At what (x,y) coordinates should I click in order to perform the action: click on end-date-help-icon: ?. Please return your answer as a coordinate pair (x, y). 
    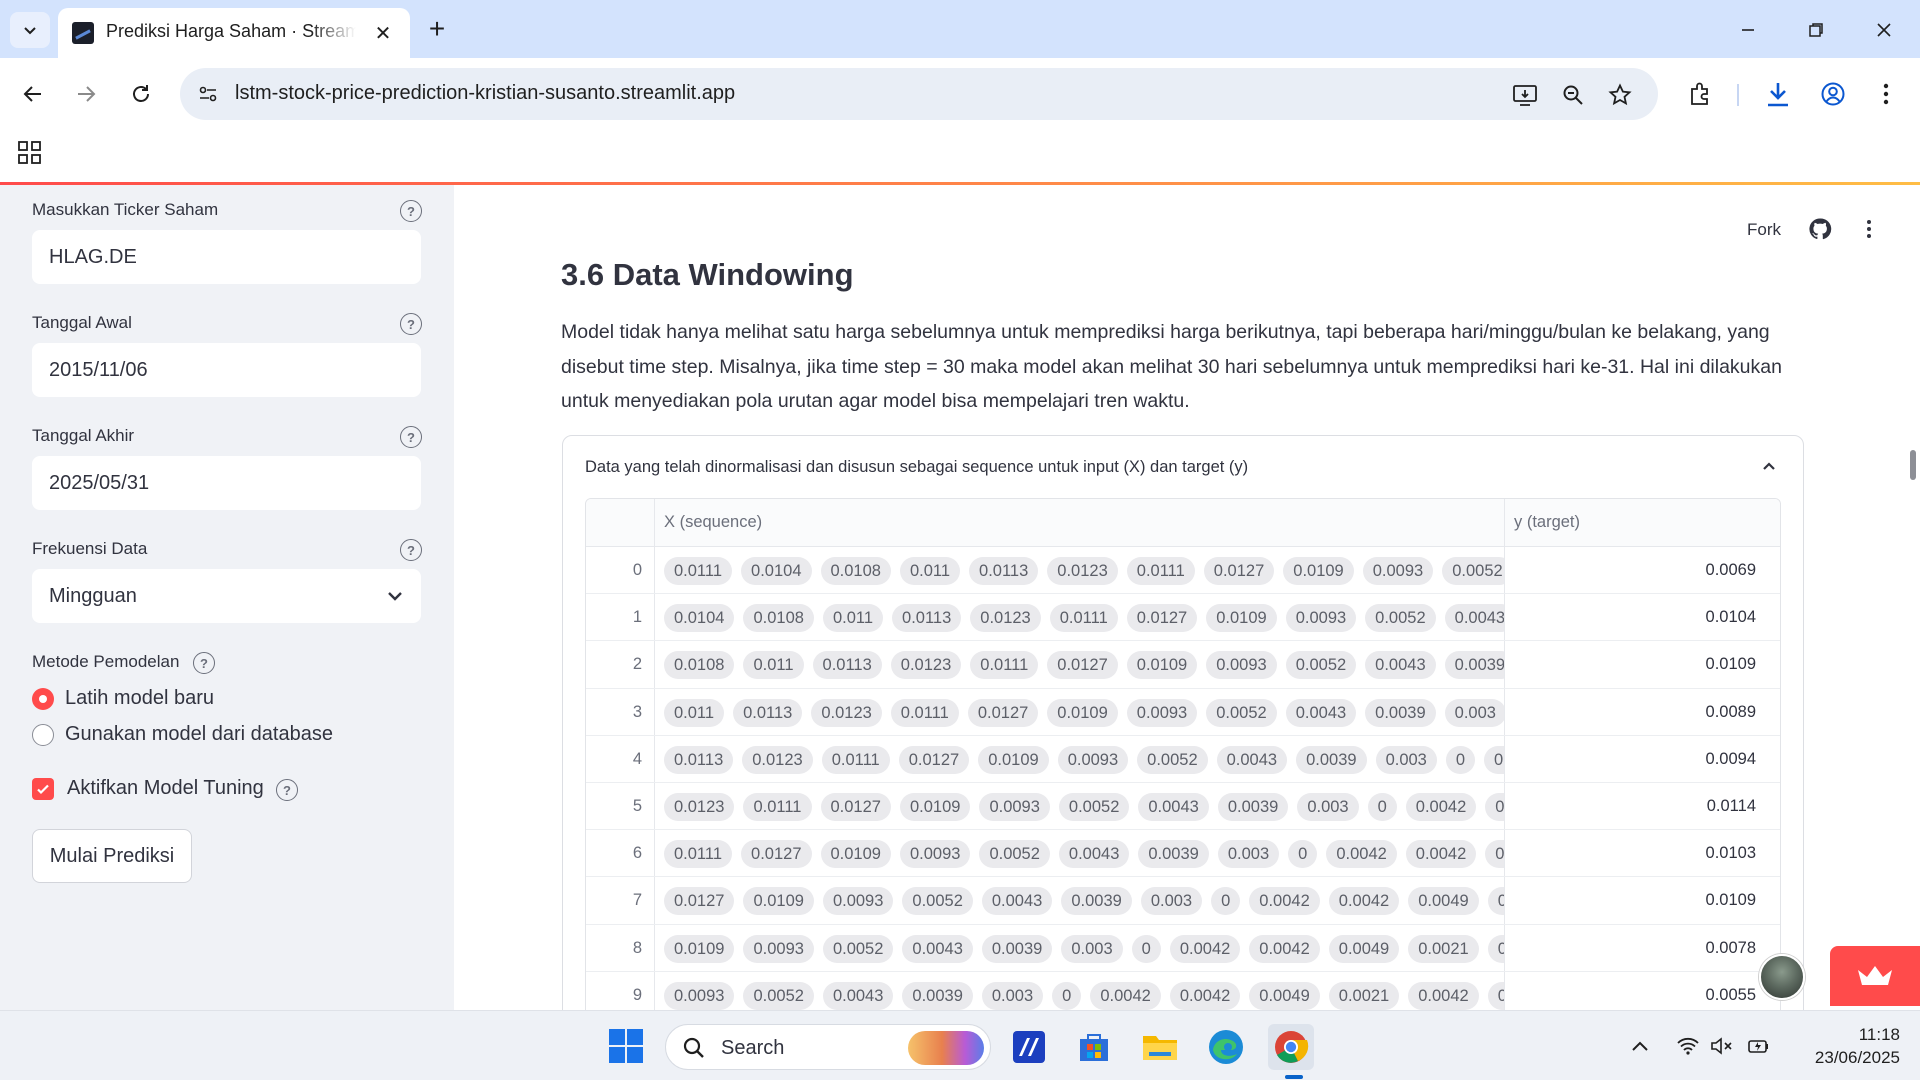
    Looking at the image, I should click on (411, 437).